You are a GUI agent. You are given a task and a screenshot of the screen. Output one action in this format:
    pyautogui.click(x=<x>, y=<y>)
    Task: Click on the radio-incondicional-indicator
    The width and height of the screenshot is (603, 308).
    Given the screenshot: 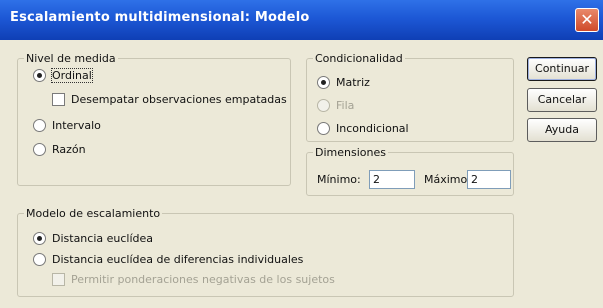 What is the action you would take?
    pyautogui.click(x=323, y=128)
    